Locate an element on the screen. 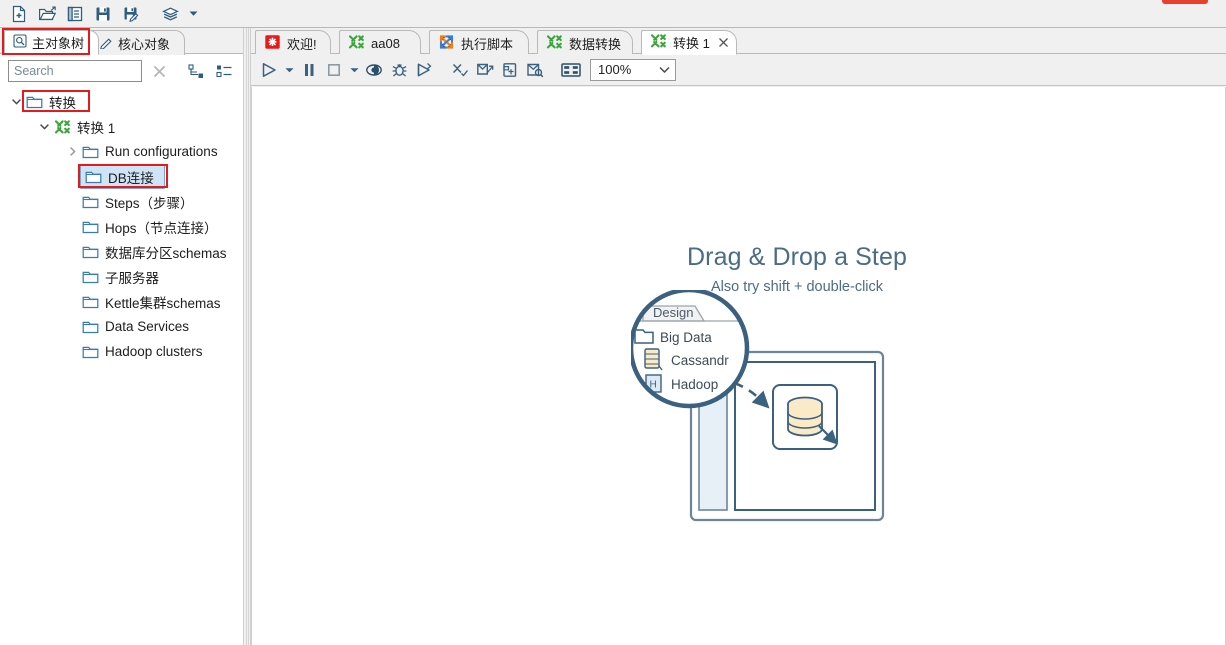 Image resolution: width=1226 pixels, height=645 pixels. panel-splitter is located at coordinates (247, 336).